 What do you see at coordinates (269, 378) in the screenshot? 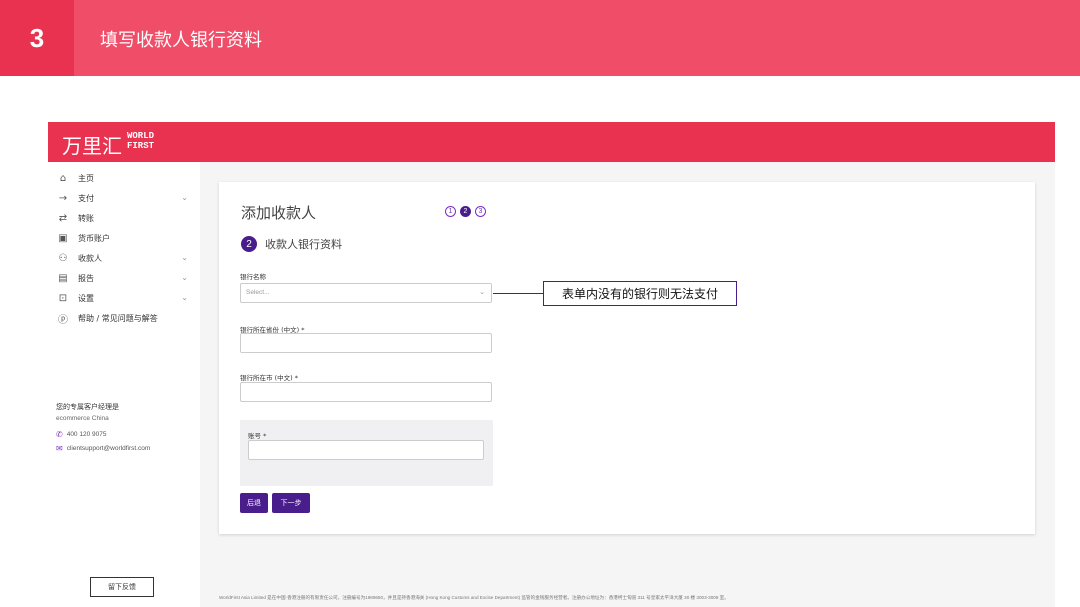
I see `city-label: 银行所在市 (中文) *` at bounding box center [269, 378].